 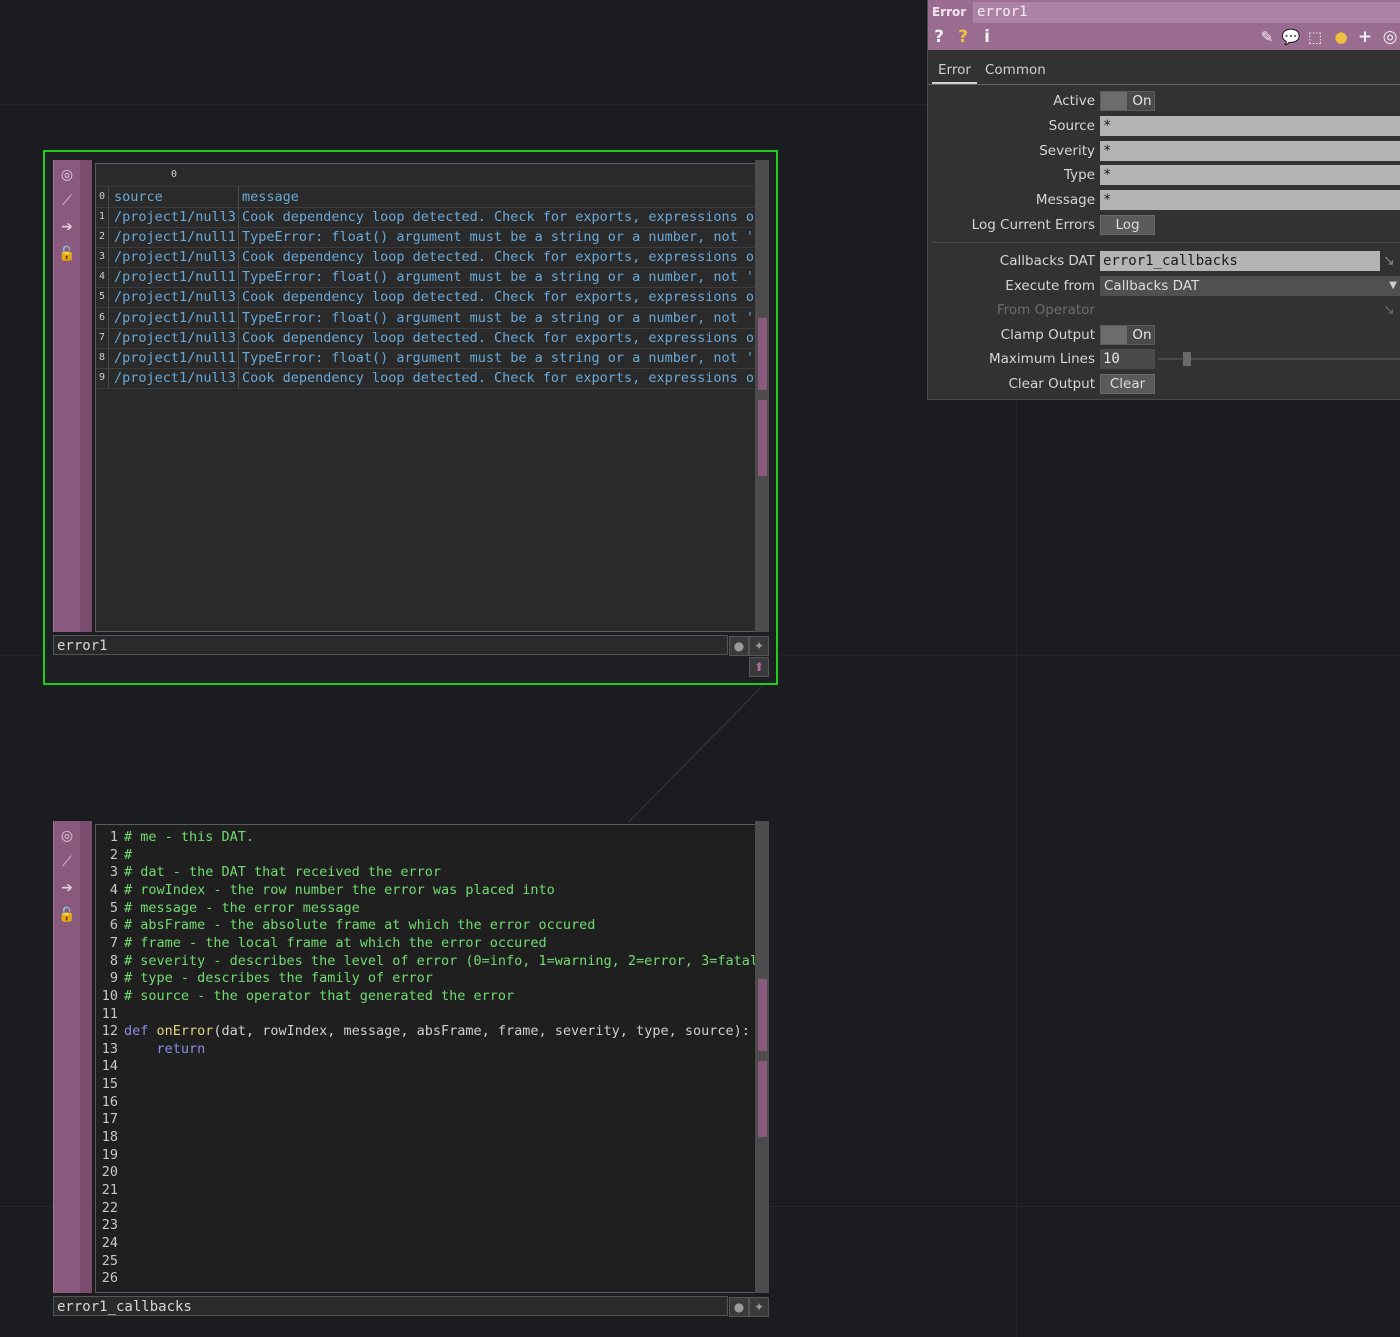 What do you see at coordinates (110, 1138) in the screenshot?
I see `code-line: 18` at bounding box center [110, 1138].